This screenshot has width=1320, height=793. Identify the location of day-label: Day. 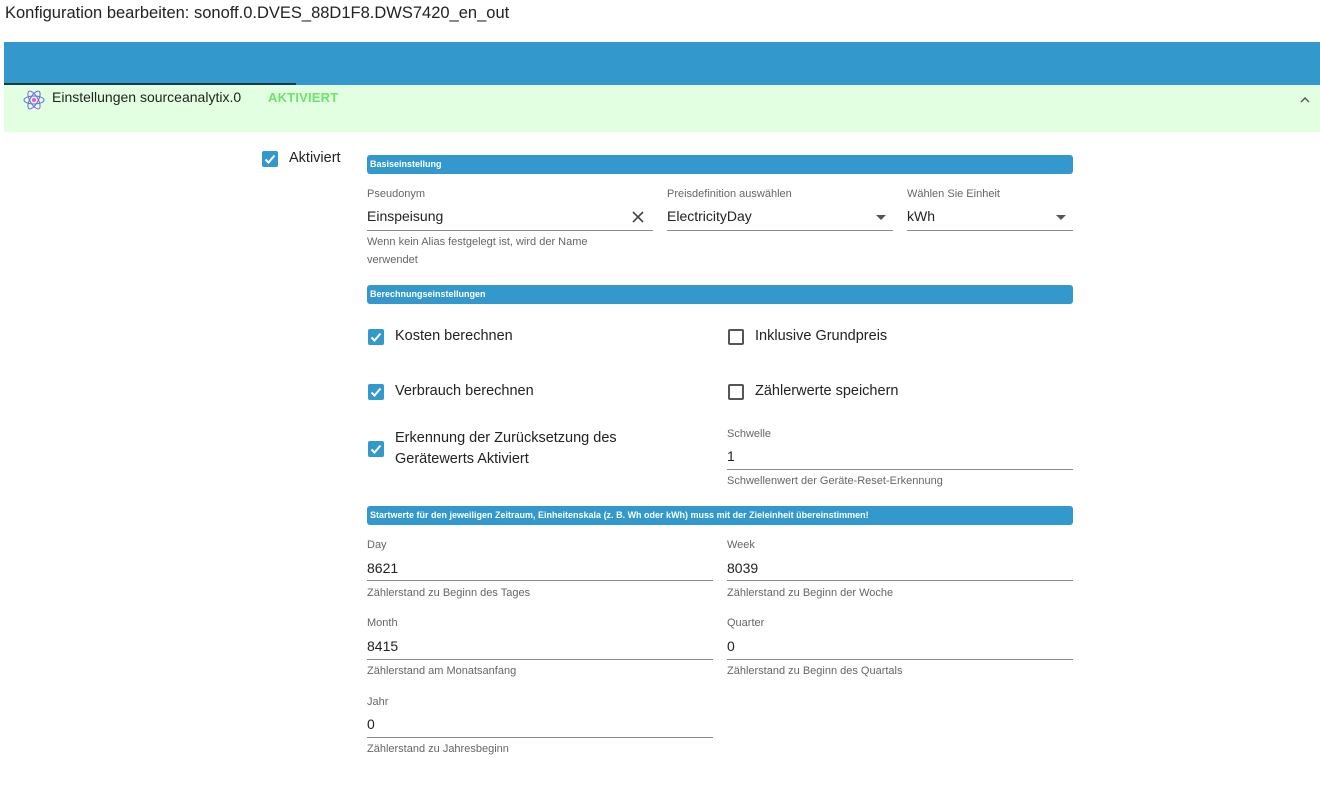
(377, 545).